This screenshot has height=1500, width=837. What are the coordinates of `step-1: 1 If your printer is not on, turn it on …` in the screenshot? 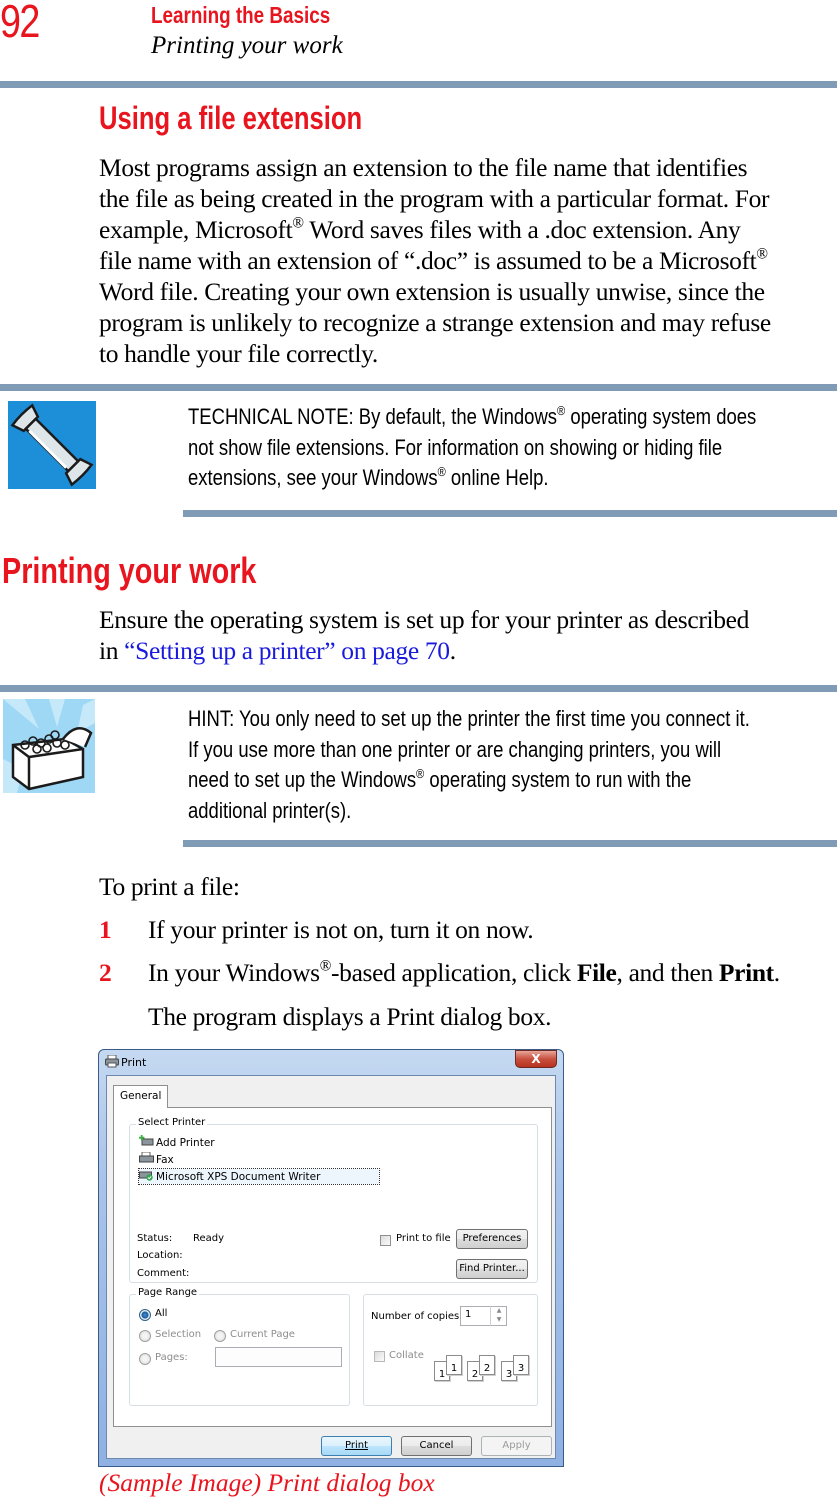 It's located at (316, 929).